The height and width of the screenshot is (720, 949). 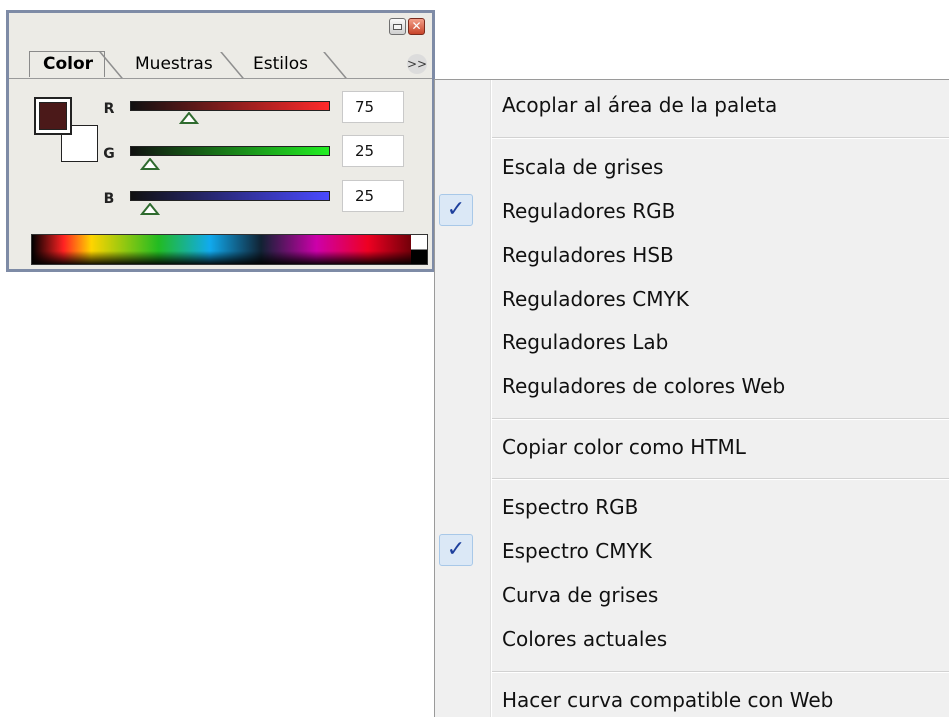 What do you see at coordinates (373, 107) in the screenshot?
I see `channel-r-value: 75` at bounding box center [373, 107].